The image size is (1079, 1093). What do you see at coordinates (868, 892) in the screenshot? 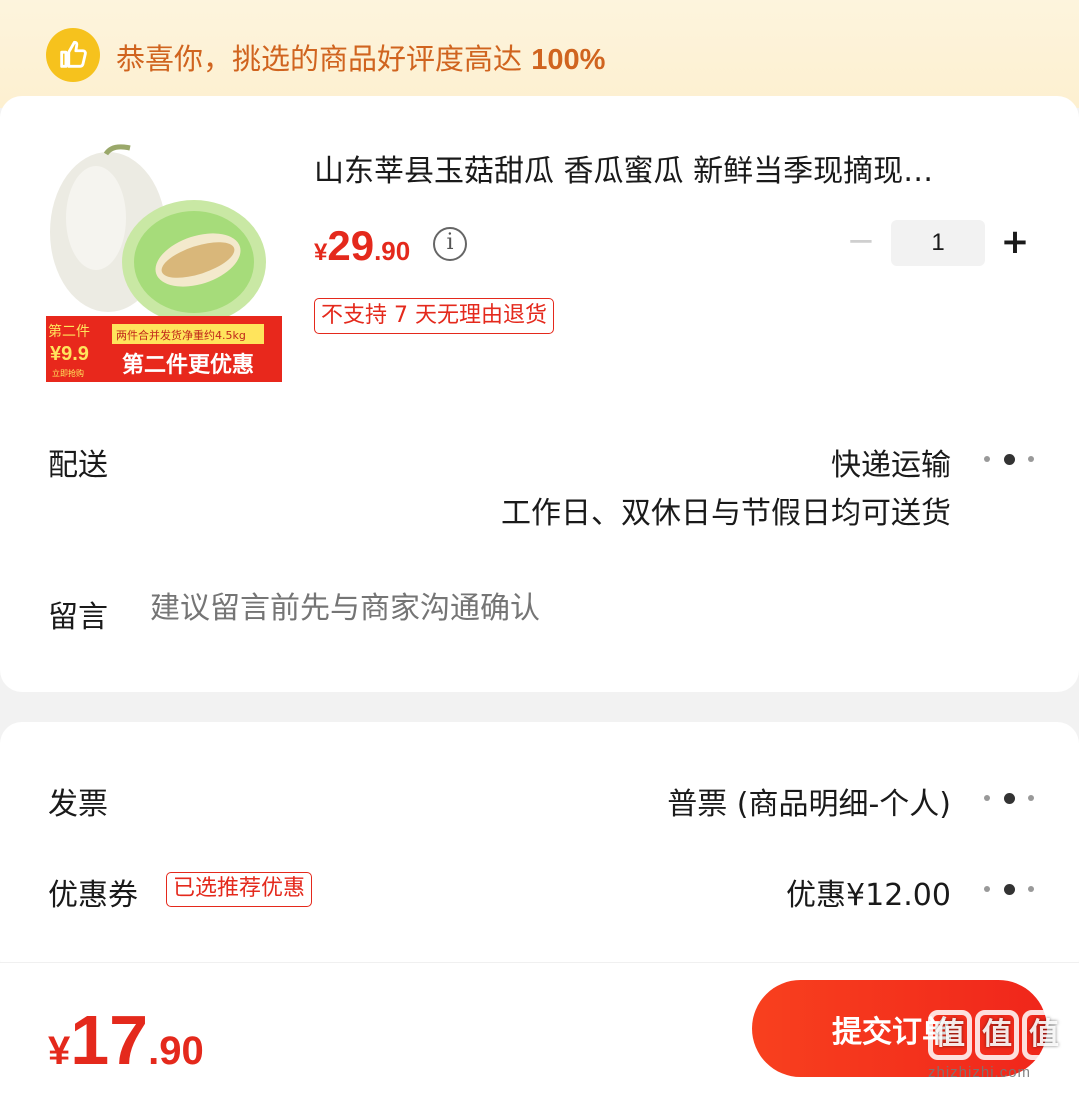
I see `coupon-value: 优惠¥12.00` at bounding box center [868, 892].